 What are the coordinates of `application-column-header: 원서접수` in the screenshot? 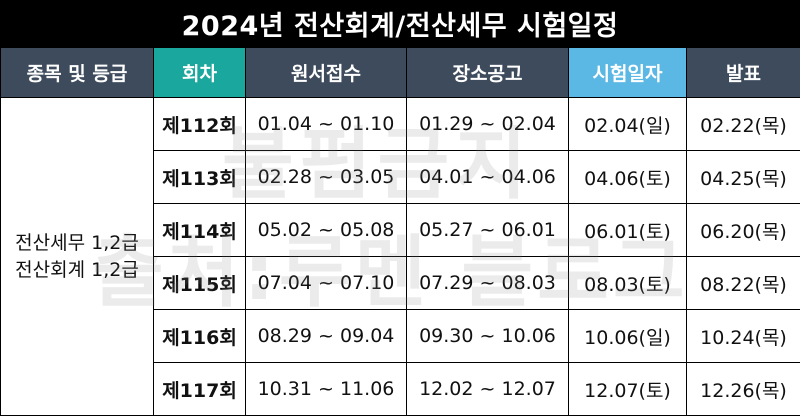 It's located at (326, 72).